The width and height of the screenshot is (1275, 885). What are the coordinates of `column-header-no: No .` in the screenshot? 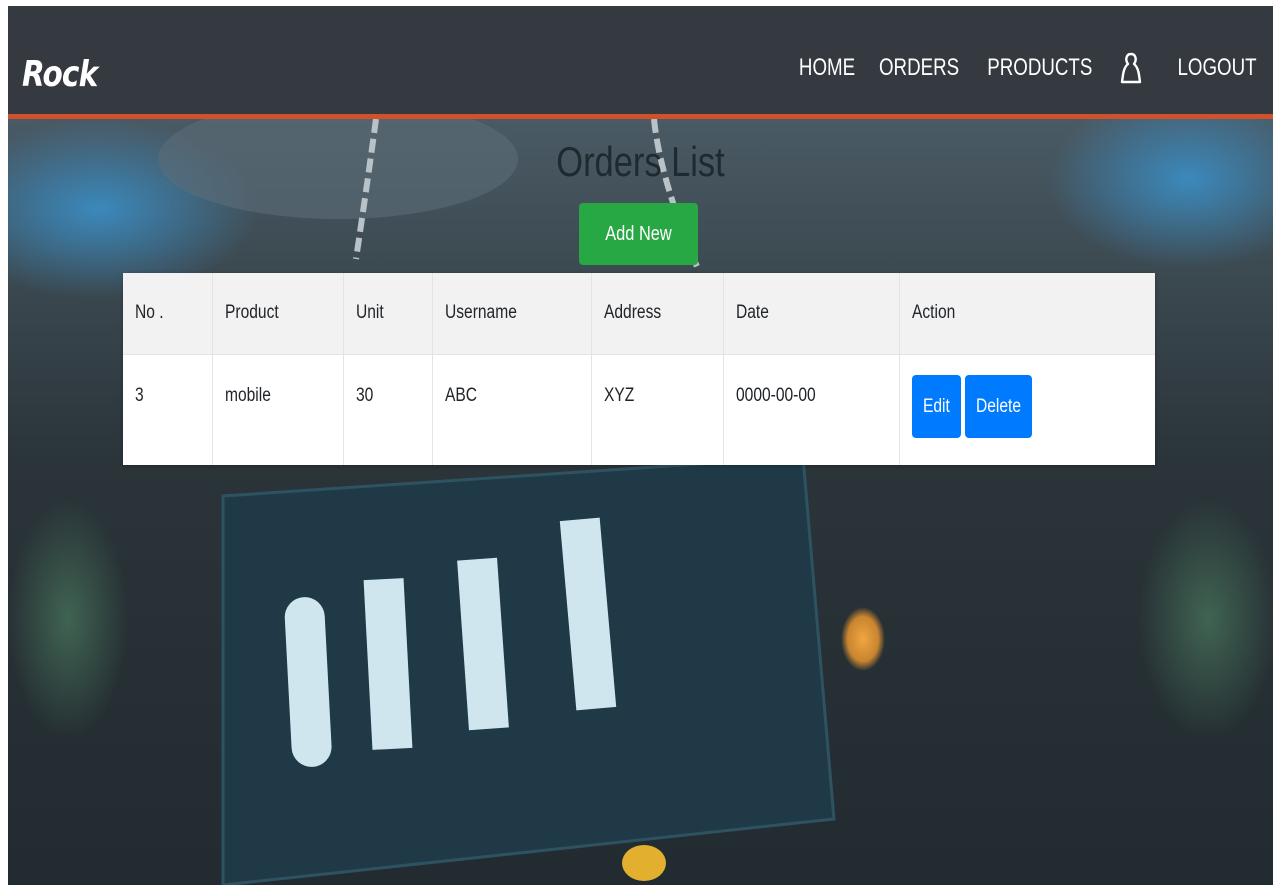 It's located at (168, 313).